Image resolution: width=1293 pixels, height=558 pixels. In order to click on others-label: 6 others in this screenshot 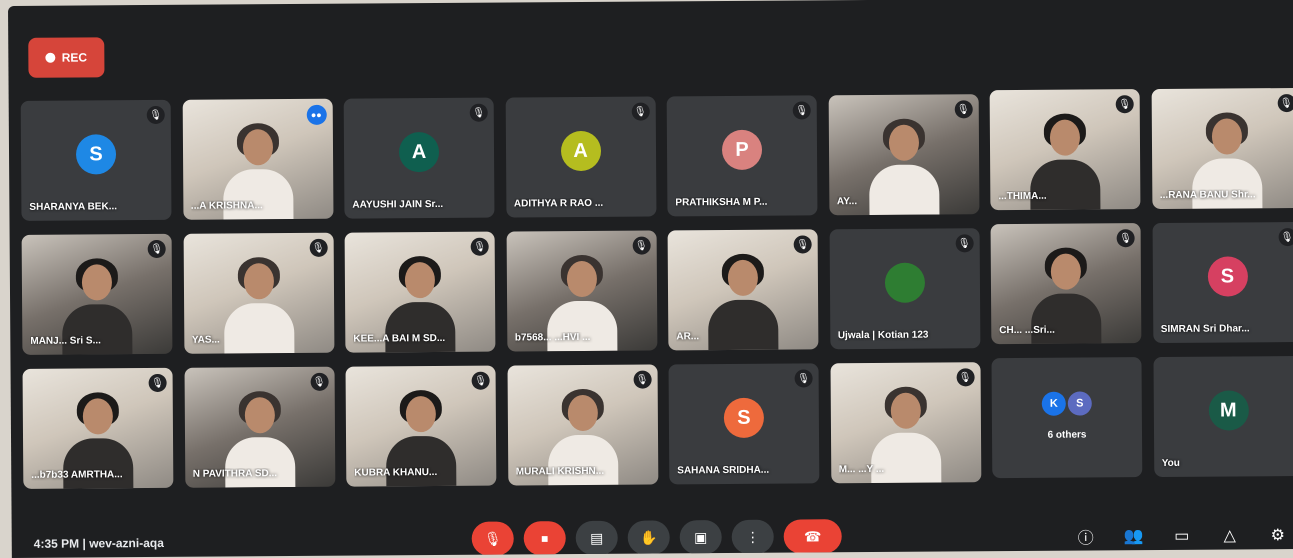, I will do `click(1067, 435)`.